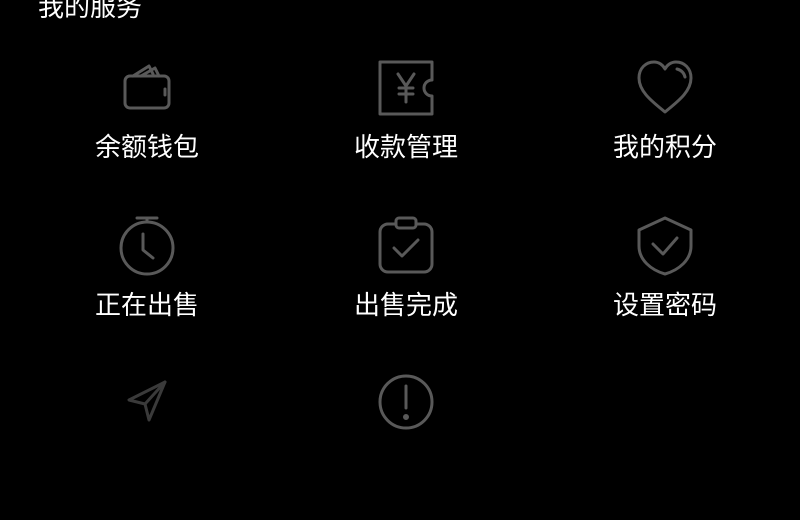 Image resolution: width=800 pixels, height=520 pixels. Describe the element at coordinates (664, 148) in the screenshot. I see `service-label: 我的积分` at that location.